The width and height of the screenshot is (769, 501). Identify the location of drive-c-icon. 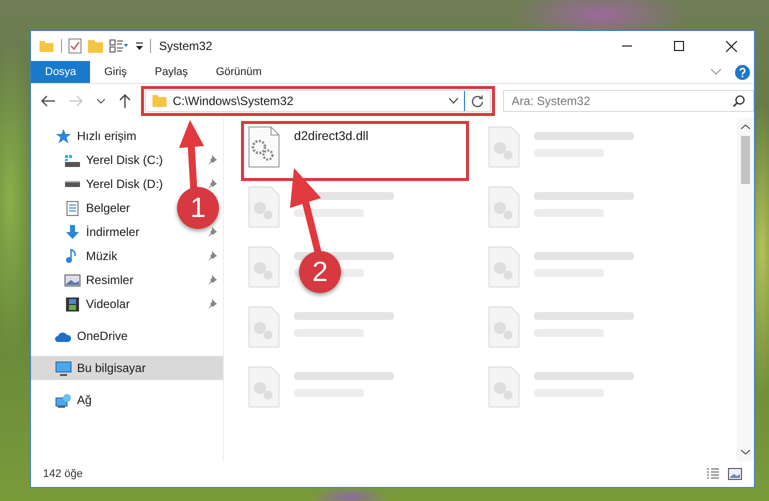
(72, 160).